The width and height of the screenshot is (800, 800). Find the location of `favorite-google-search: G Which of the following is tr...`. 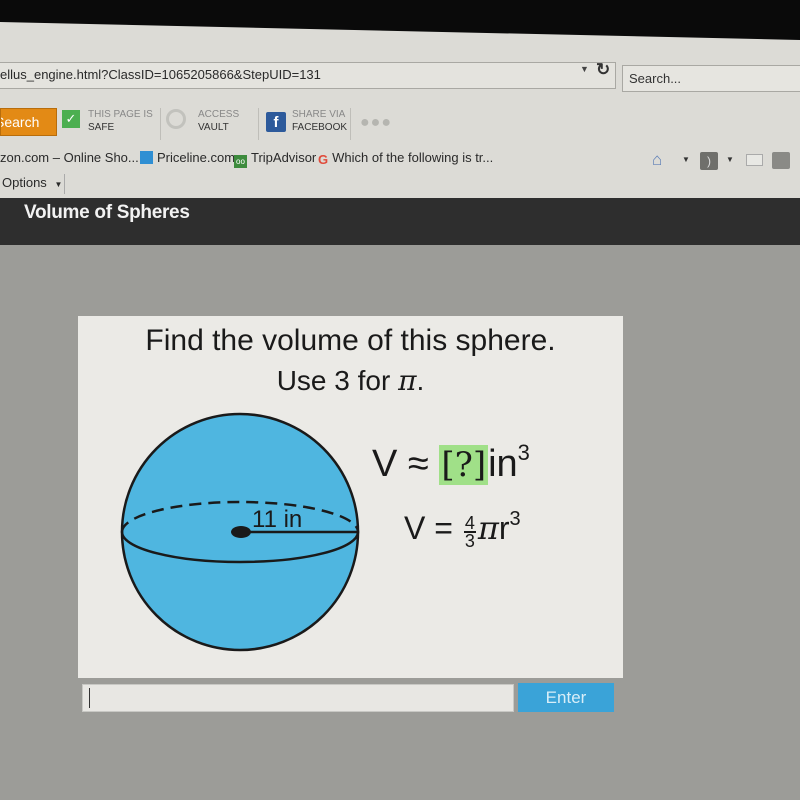

favorite-google-search: G Which of the following is tr... is located at coordinates (406, 158).